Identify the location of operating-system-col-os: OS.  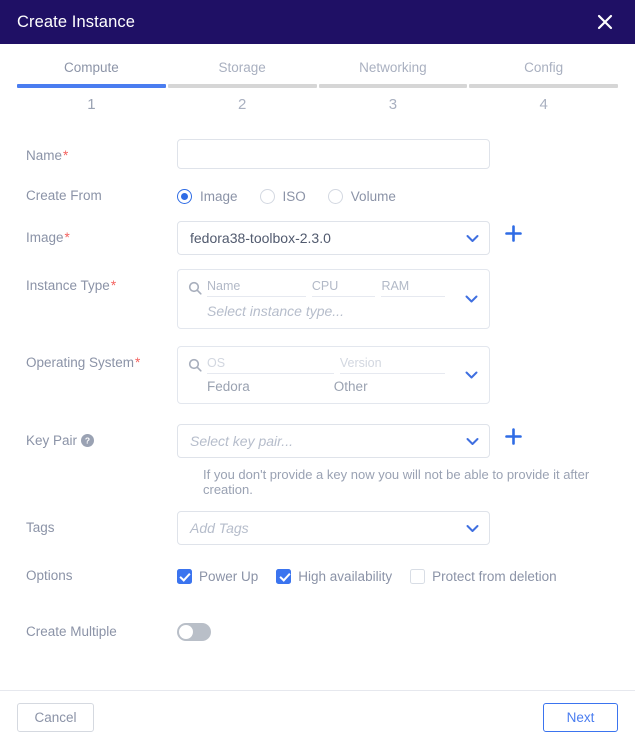
(270, 364).